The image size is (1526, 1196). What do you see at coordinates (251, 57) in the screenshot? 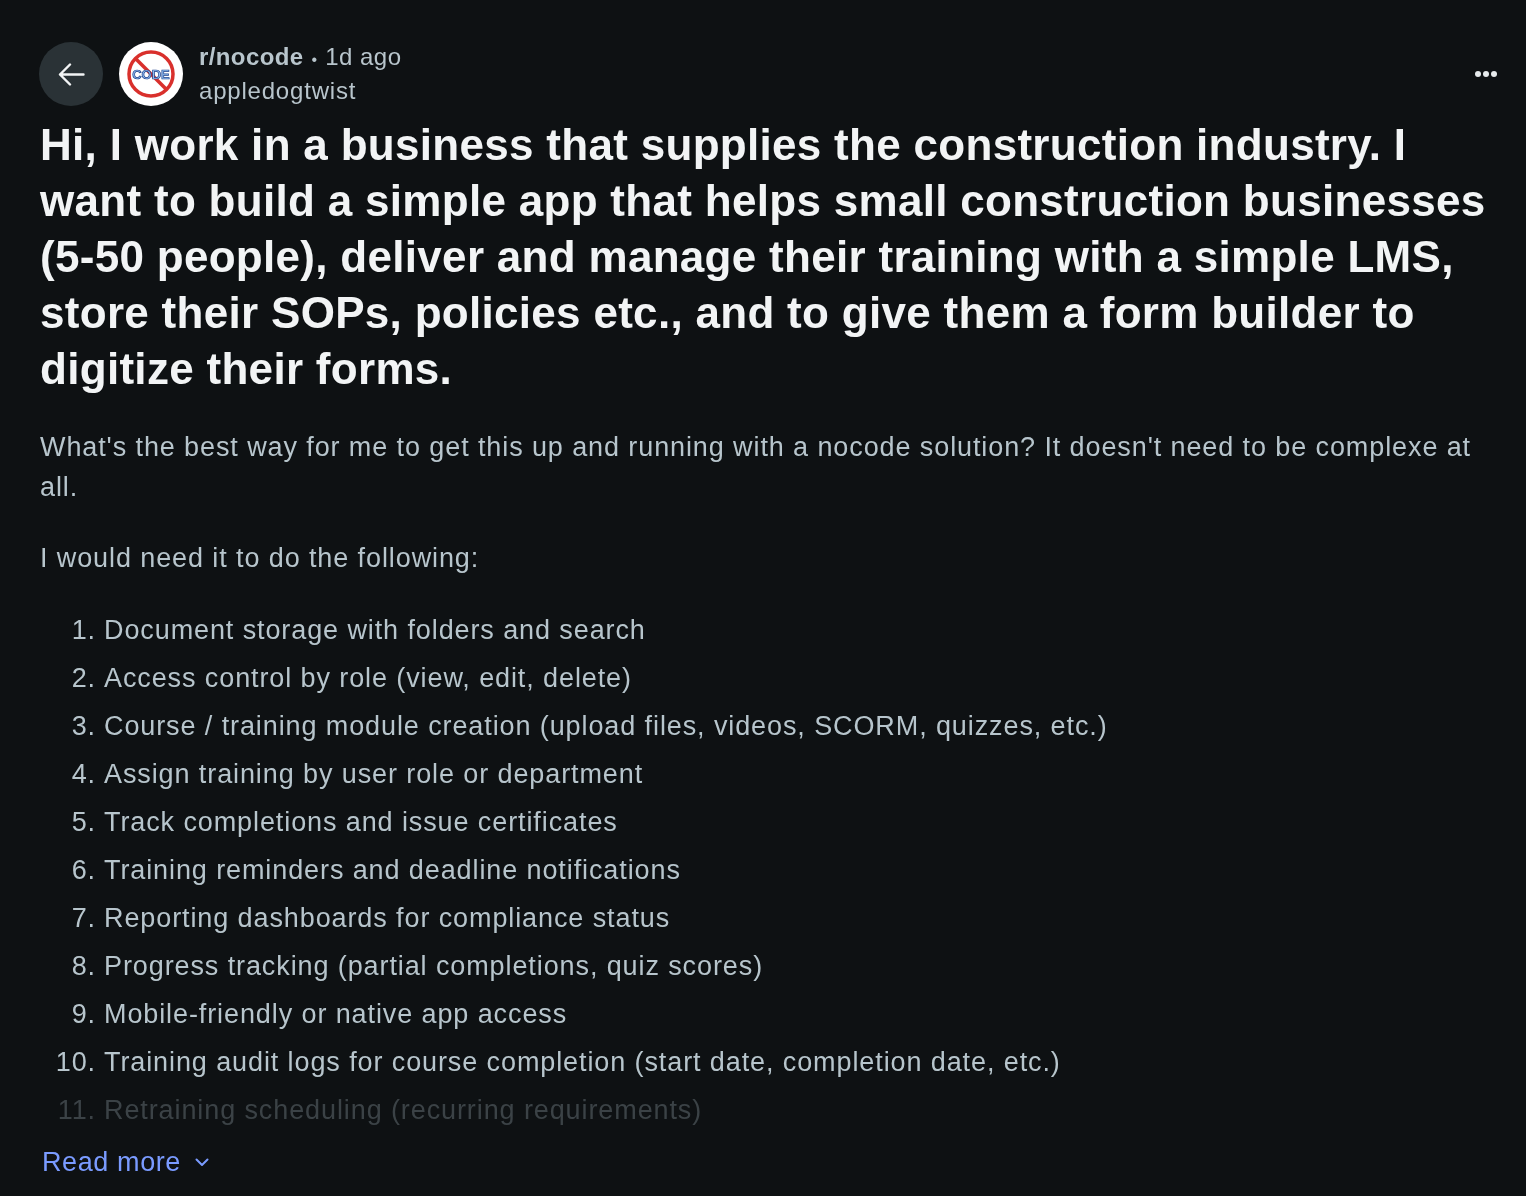
I see `subreddit-link: r/nocode` at bounding box center [251, 57].